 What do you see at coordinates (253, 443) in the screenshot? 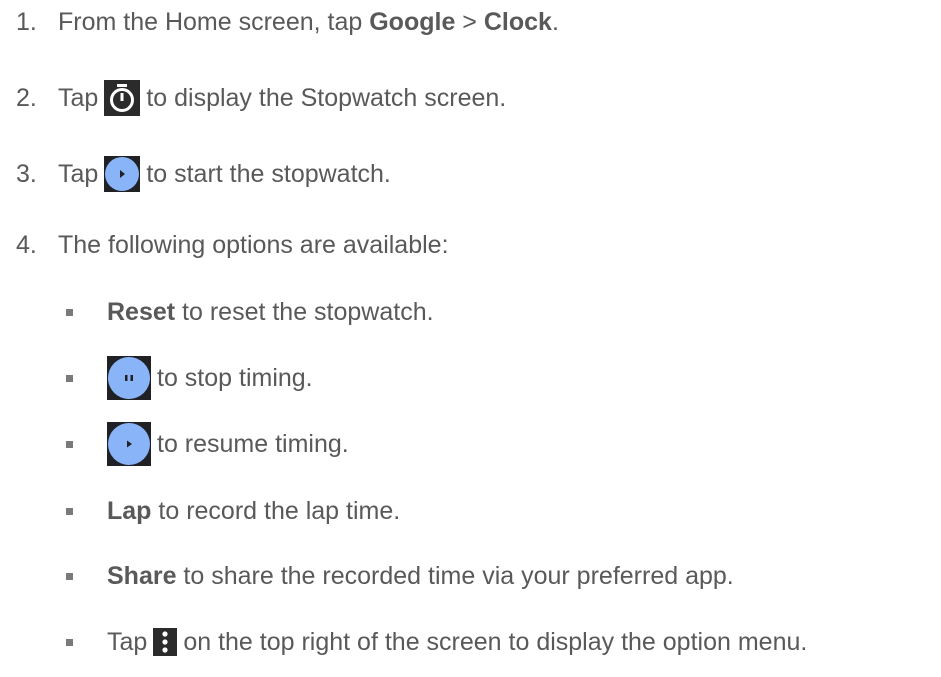
I see `option-text: to resume timing.` at bounding box center [253, 443].